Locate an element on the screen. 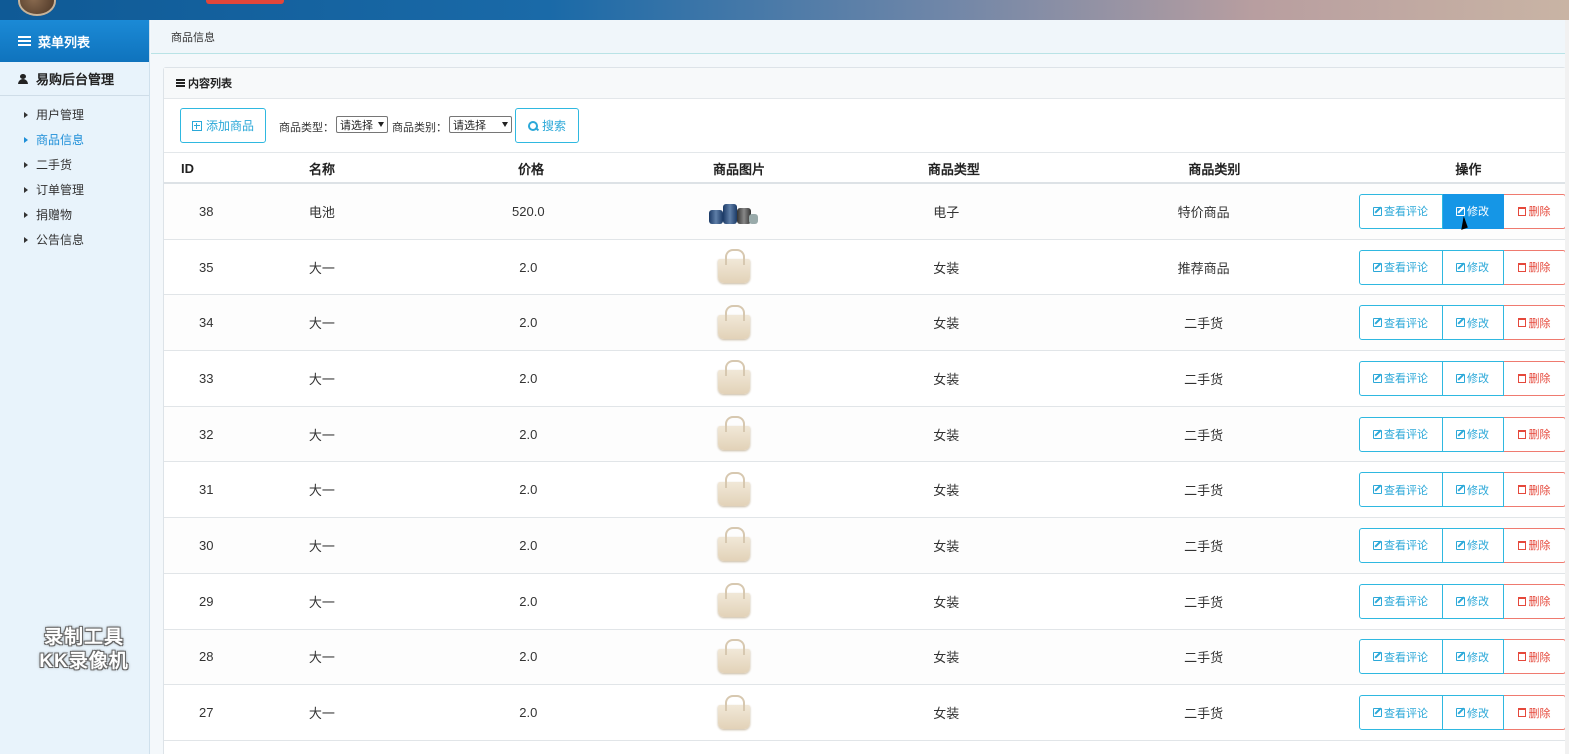  type-select: 请选择 is located at coordinates (362, 124).